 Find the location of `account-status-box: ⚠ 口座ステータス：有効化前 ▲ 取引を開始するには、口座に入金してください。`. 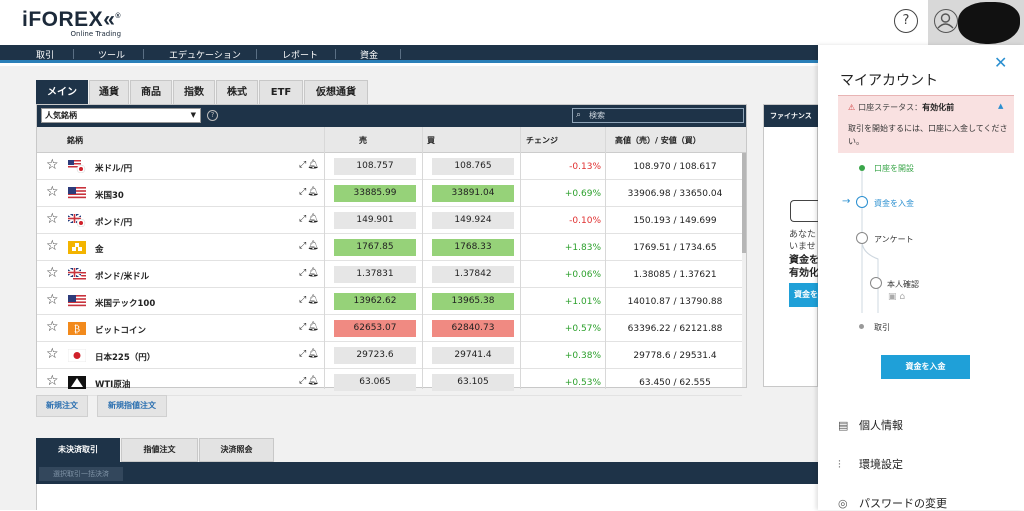

account-status-box: ⚠ 口座ステータス：有効化前 ▲ 取引を開始するには、口座に入金してください。 is located at coordinates (926, 124).